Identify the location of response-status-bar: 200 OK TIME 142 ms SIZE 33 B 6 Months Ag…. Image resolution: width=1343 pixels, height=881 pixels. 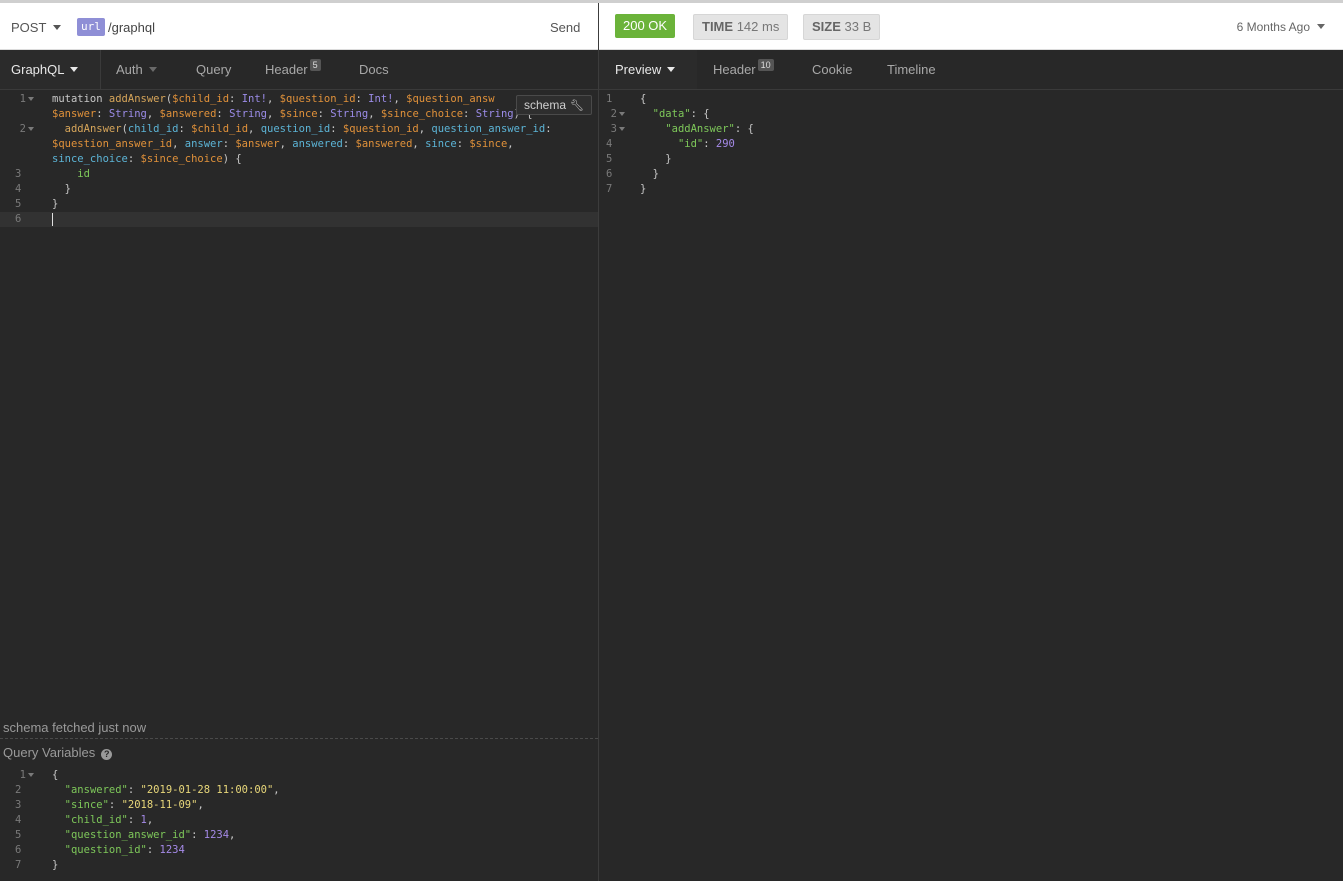
(971, 26).